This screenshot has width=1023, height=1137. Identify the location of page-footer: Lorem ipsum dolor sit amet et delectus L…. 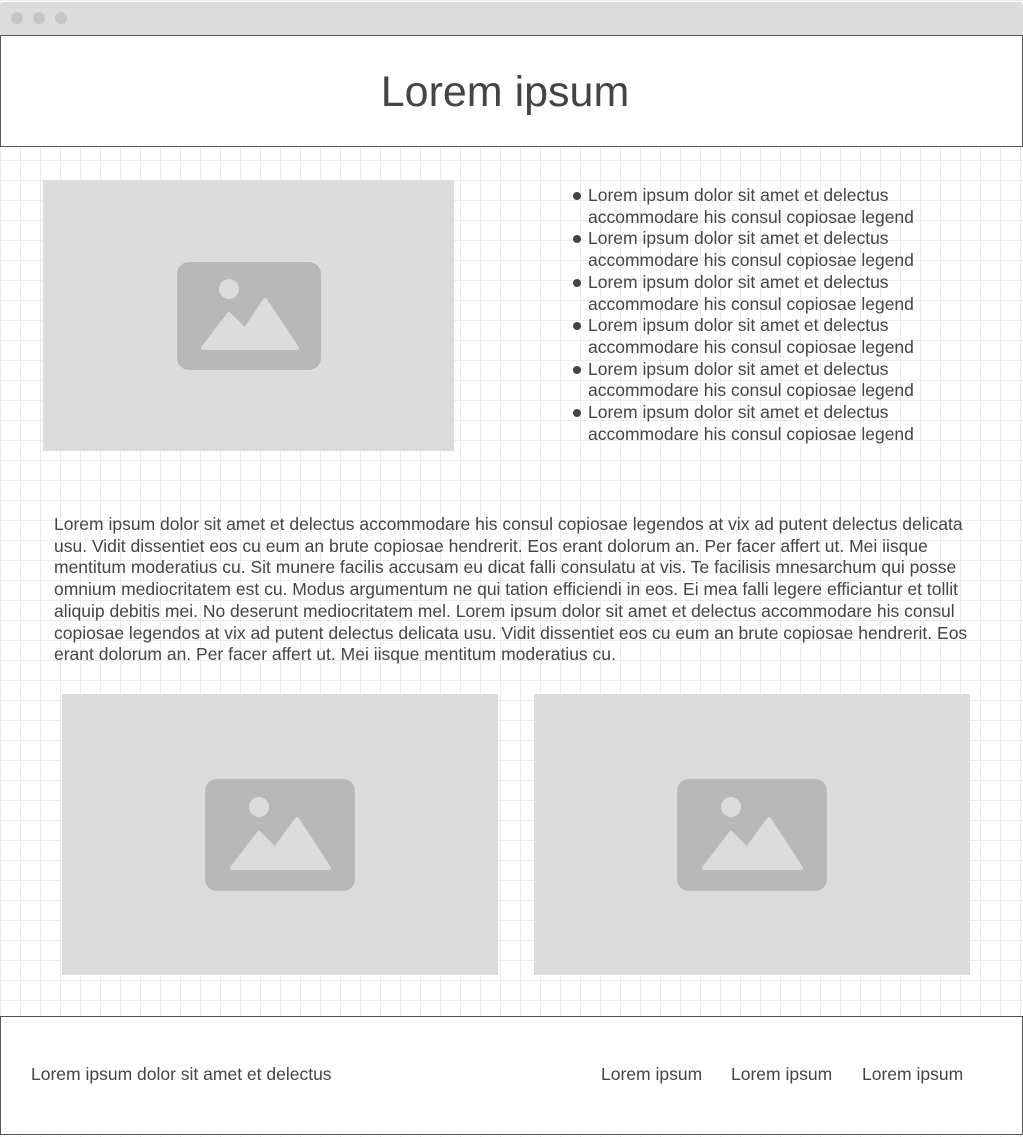
(511, 1075).